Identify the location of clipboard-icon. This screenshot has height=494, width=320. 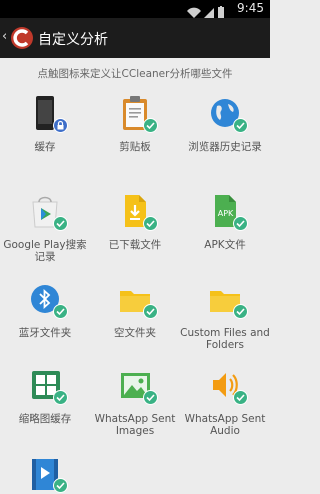
(138, 114).